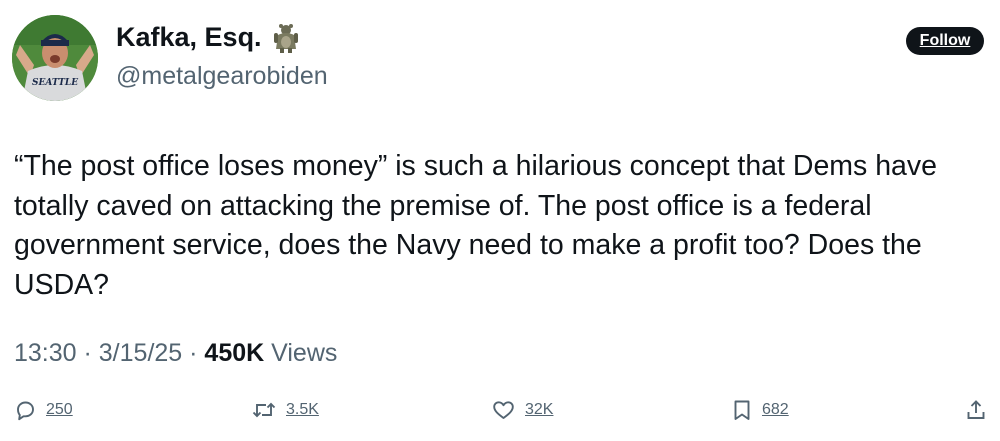  What do you see at coordinates (301, 353) in the screenshot?
I see `views-label: Views` at bounding box center [301, 353].